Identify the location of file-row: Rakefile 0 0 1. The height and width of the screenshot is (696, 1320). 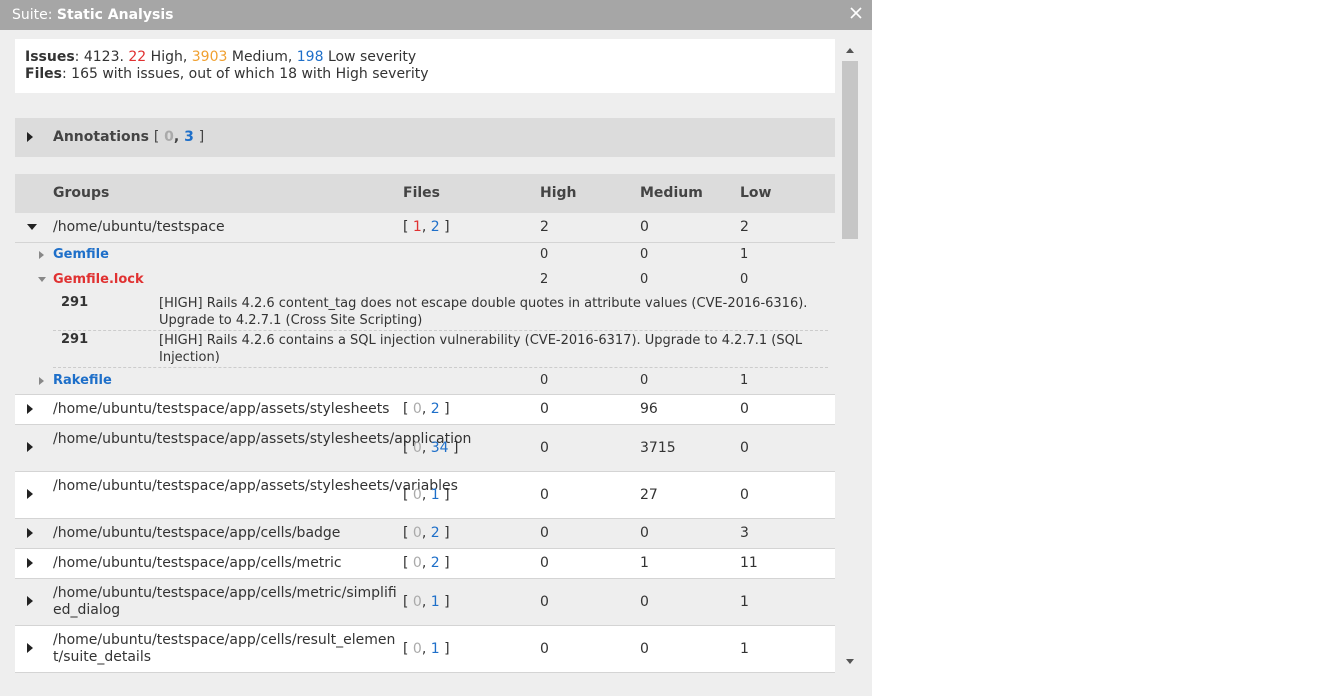
(425, 383).